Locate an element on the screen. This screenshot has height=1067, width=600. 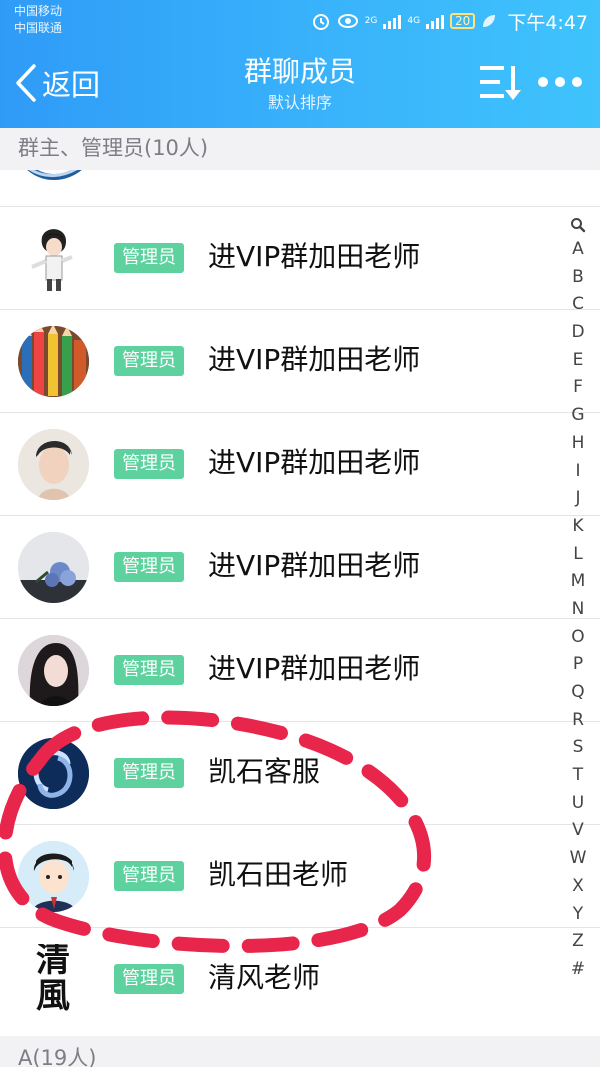
signal-2-icon is located at coordinates (435, 21).